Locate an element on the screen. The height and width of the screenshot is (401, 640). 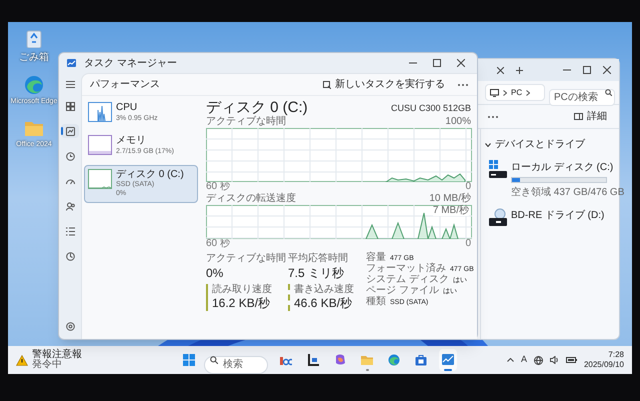
chevron-down-icon is located at coordinates (488, 144).